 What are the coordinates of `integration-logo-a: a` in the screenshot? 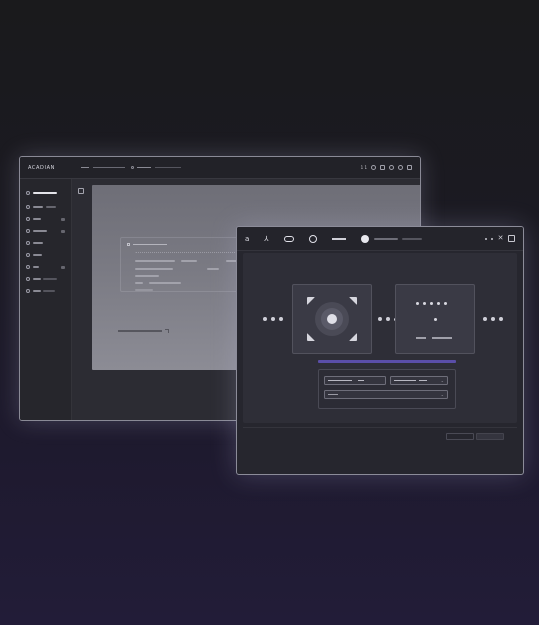 It's located at (247, 239).